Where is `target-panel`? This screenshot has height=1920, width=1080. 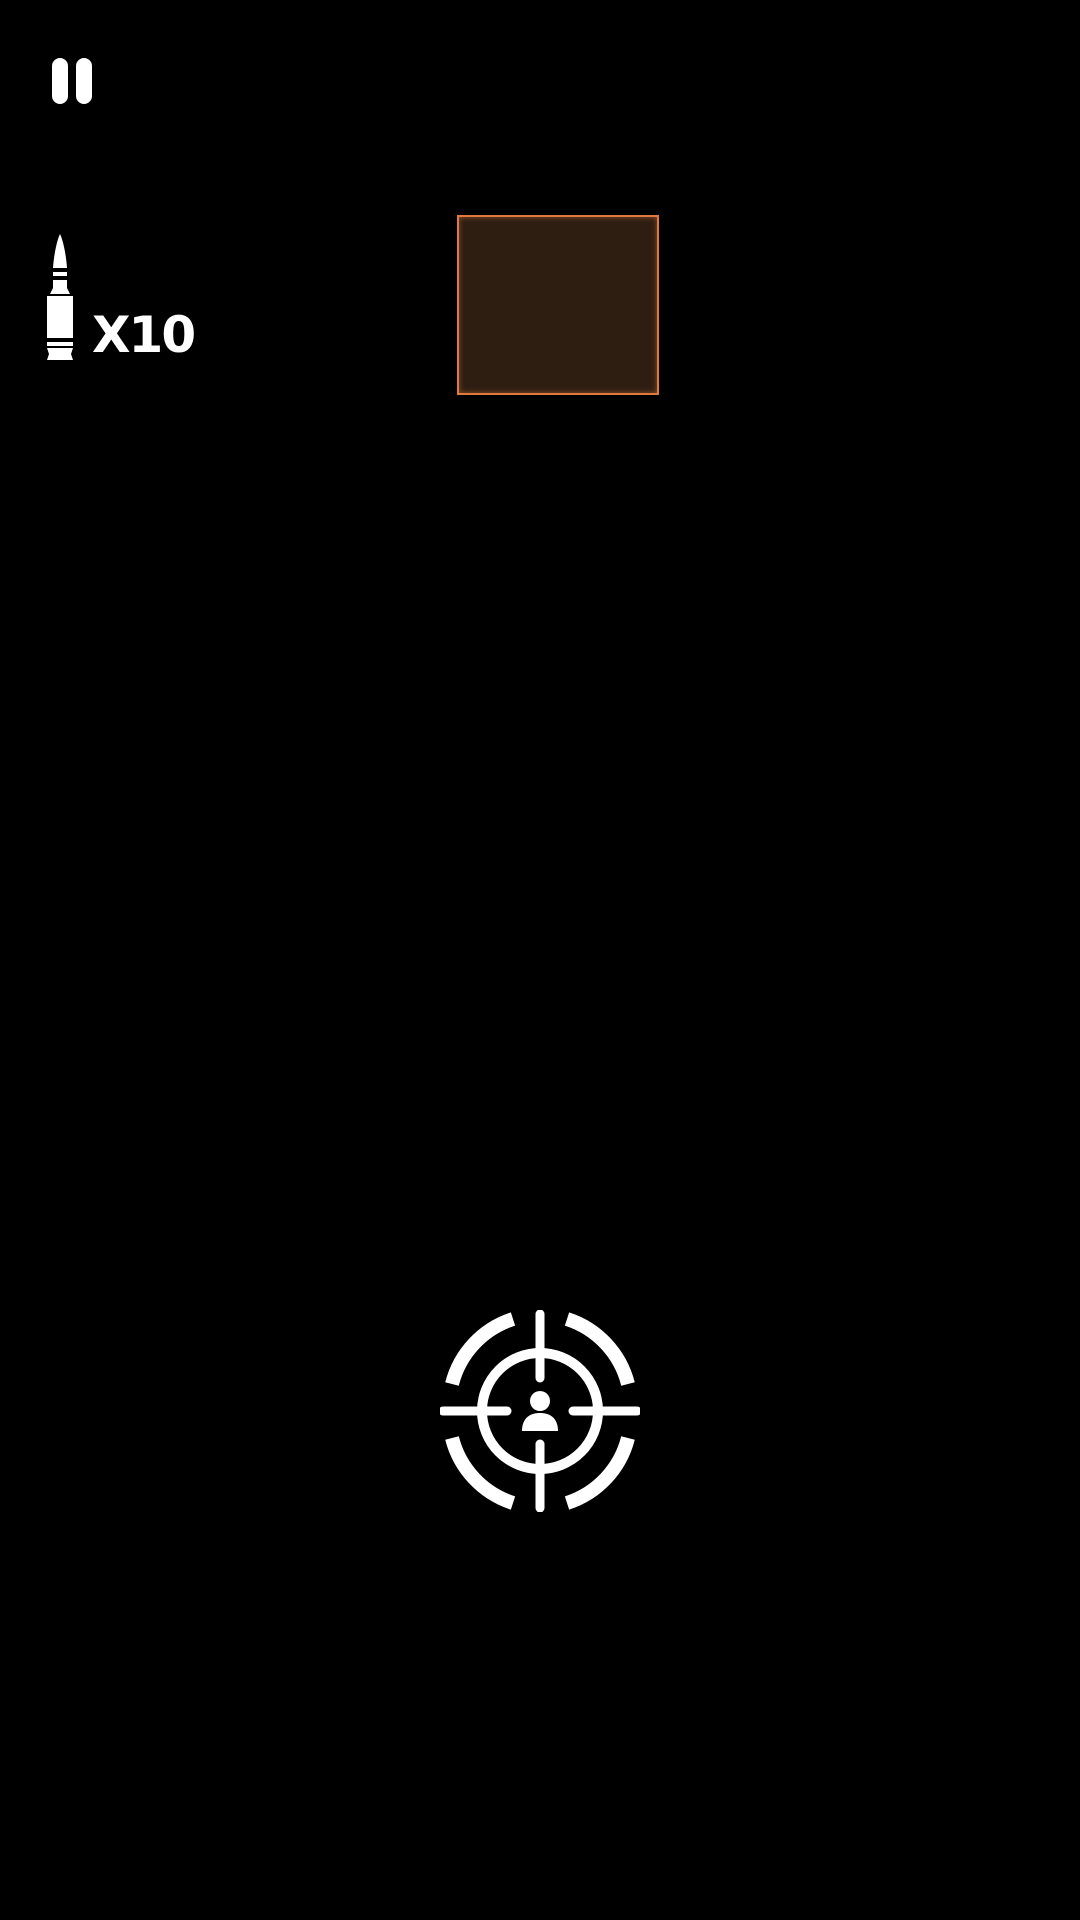 target-panel is located at coordinates (558, 305).